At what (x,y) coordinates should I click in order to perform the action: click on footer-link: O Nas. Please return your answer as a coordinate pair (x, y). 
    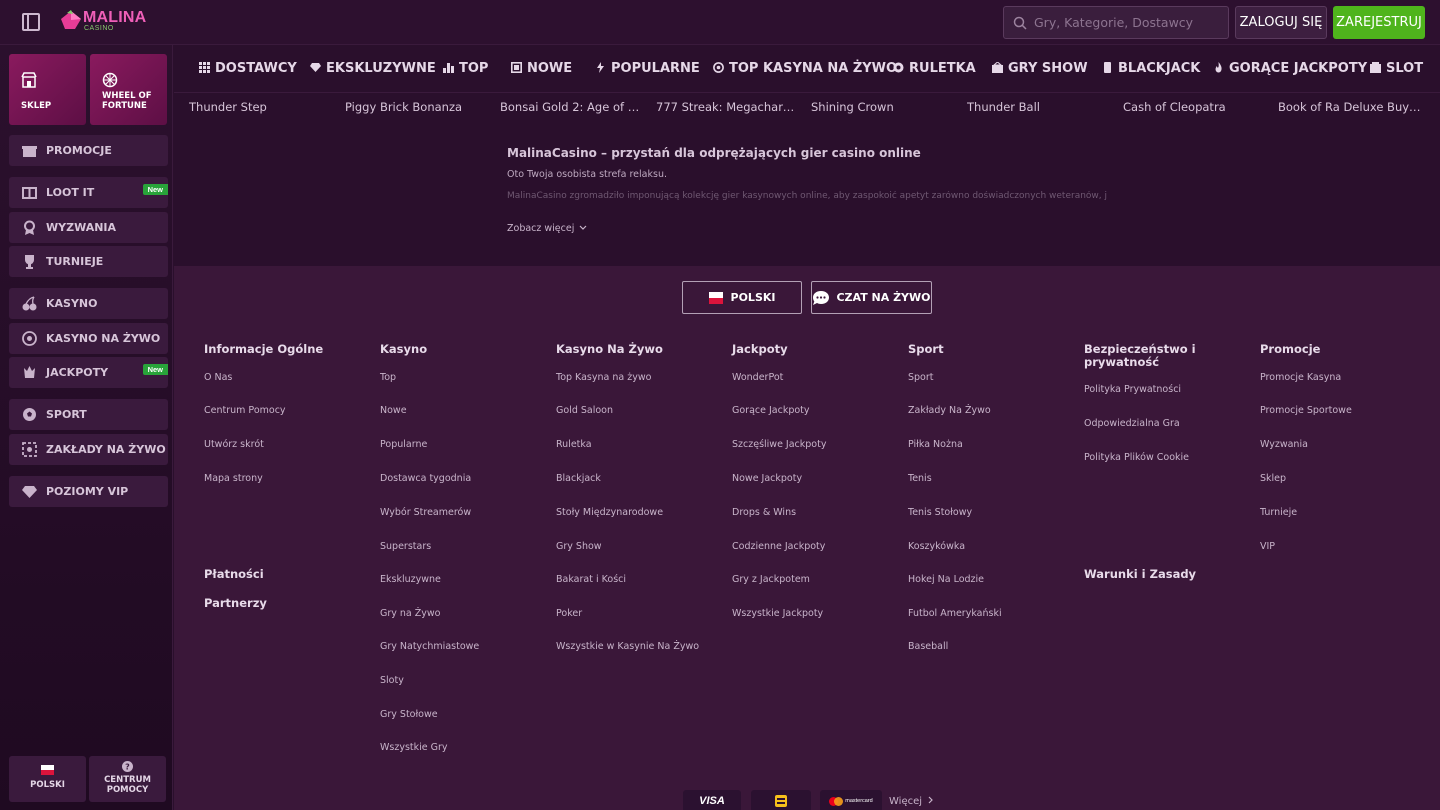
    Looking at the image, I should click on (218, 377).